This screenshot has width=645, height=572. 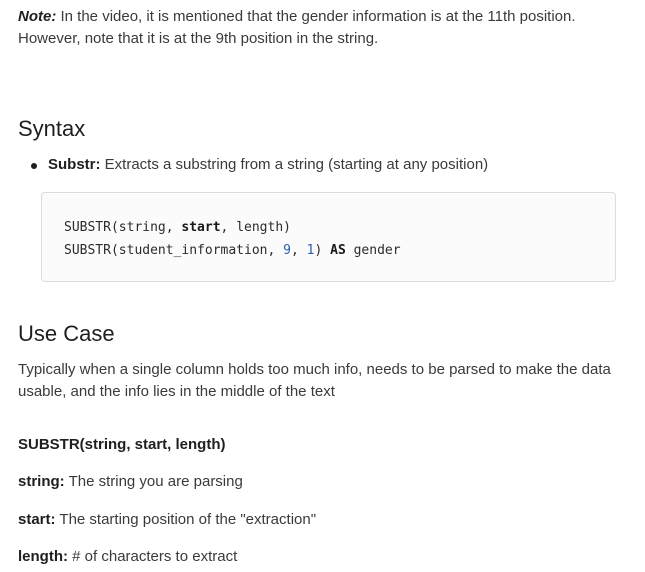 What do you see at coordinates (318, 557) in the screenshot?
I see `param-length: length: # of characters to extract` at bounding box center [318, 557].